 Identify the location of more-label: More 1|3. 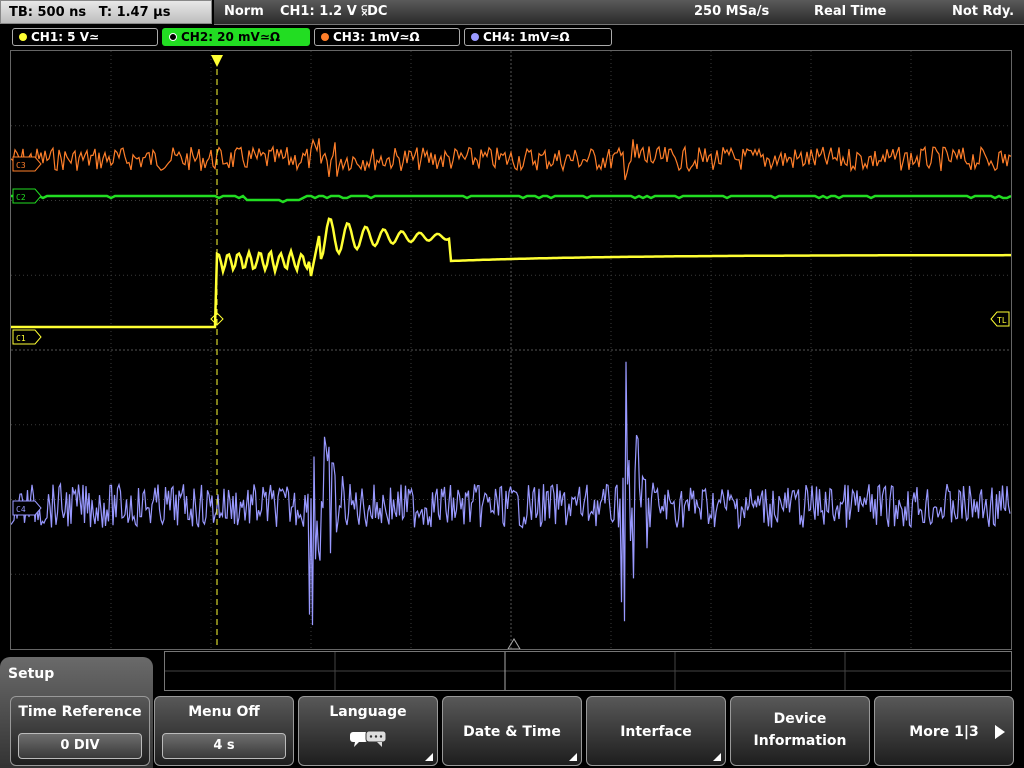
(944, 732).